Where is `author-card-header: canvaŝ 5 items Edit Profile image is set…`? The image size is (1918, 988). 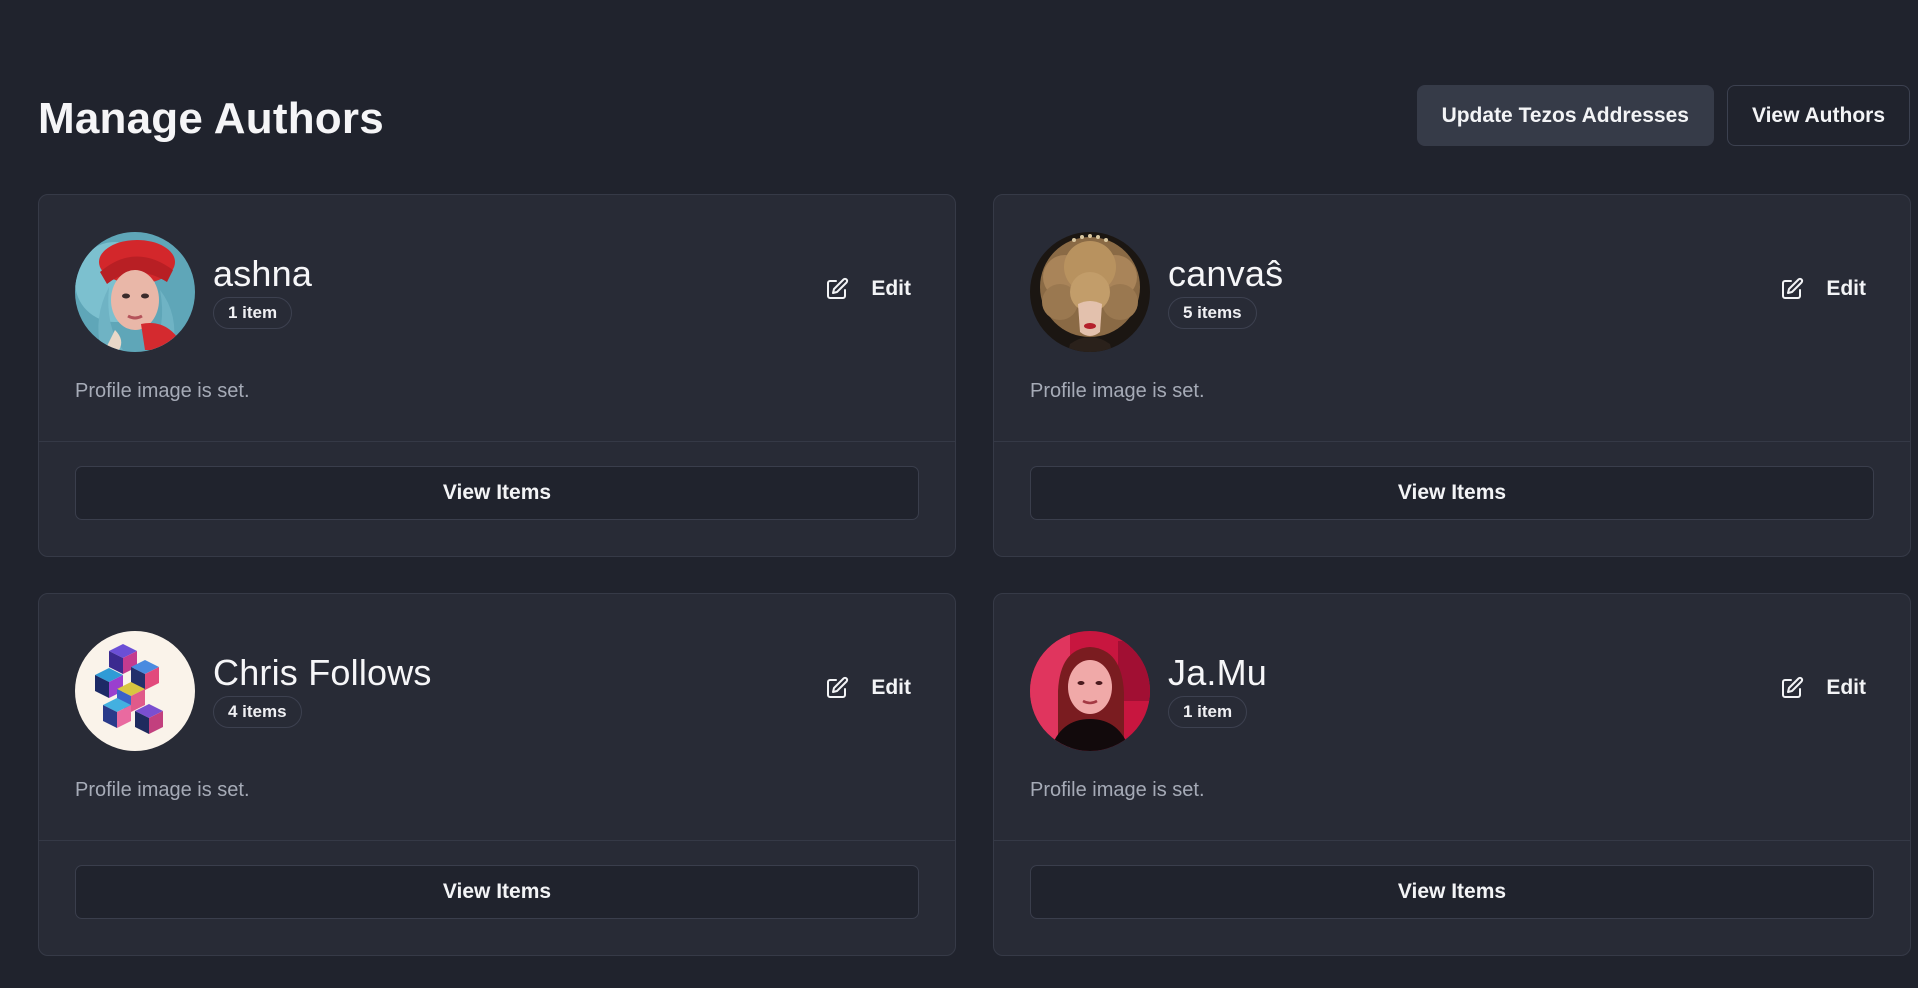
author-card-header: canvaŝ 5 items Edit Profile image is set… is located at coordinates (1452, 318).